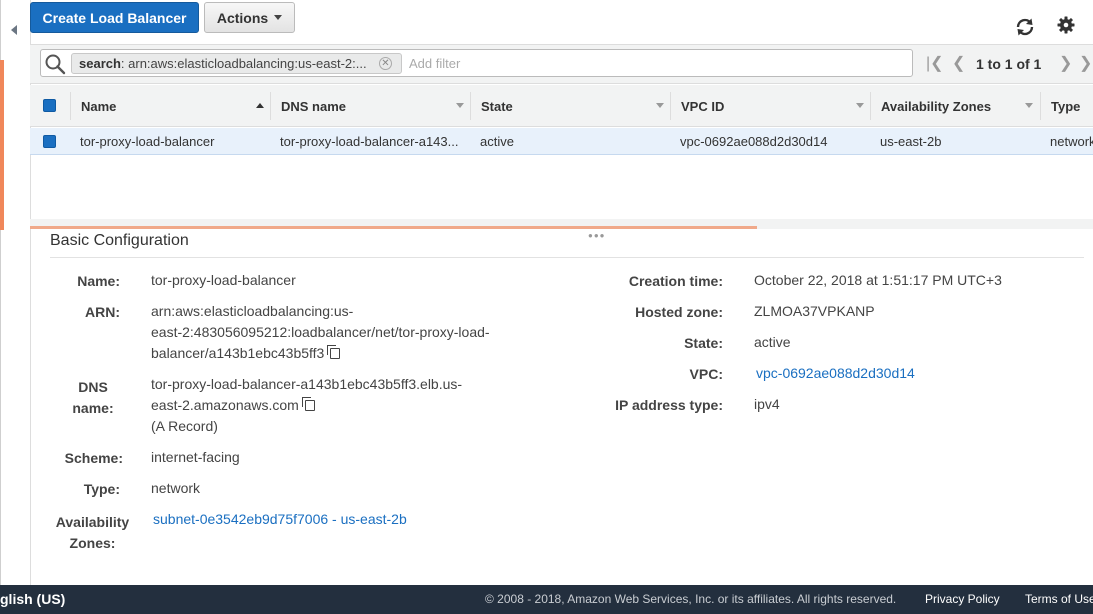  I want to click on splitter-accent, so click(393, 227).